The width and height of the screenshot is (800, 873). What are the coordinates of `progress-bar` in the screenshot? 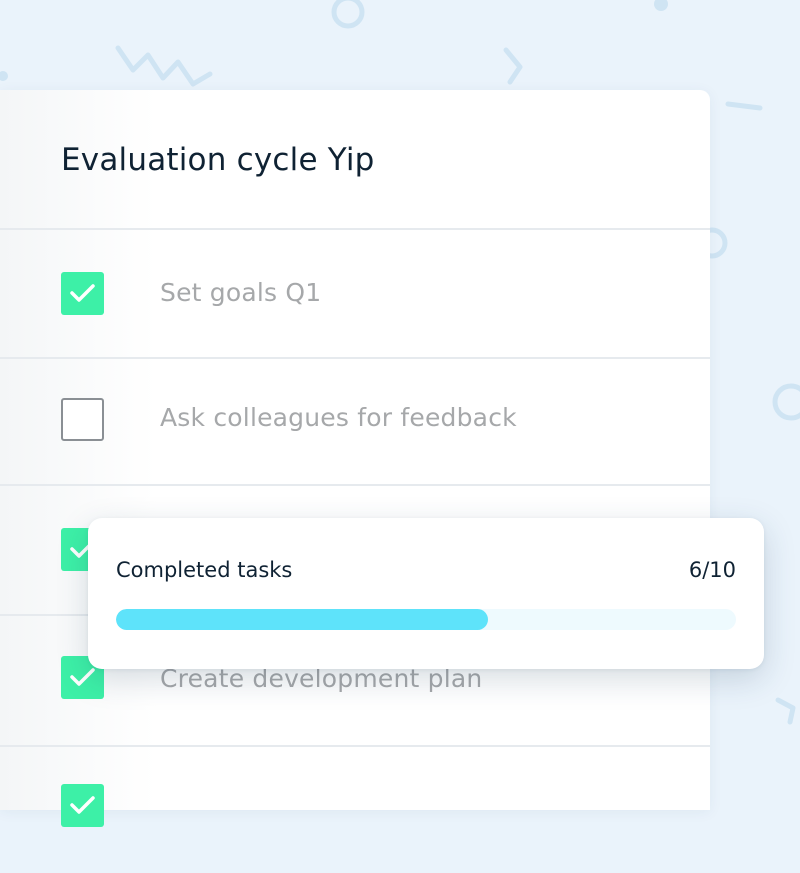 It's located at (426, 619).